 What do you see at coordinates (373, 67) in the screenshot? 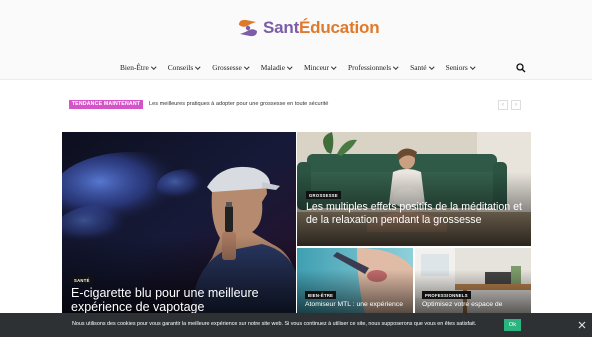
I see `nav-item-professionnels: Professionnels` at bounding box center [373, 67].